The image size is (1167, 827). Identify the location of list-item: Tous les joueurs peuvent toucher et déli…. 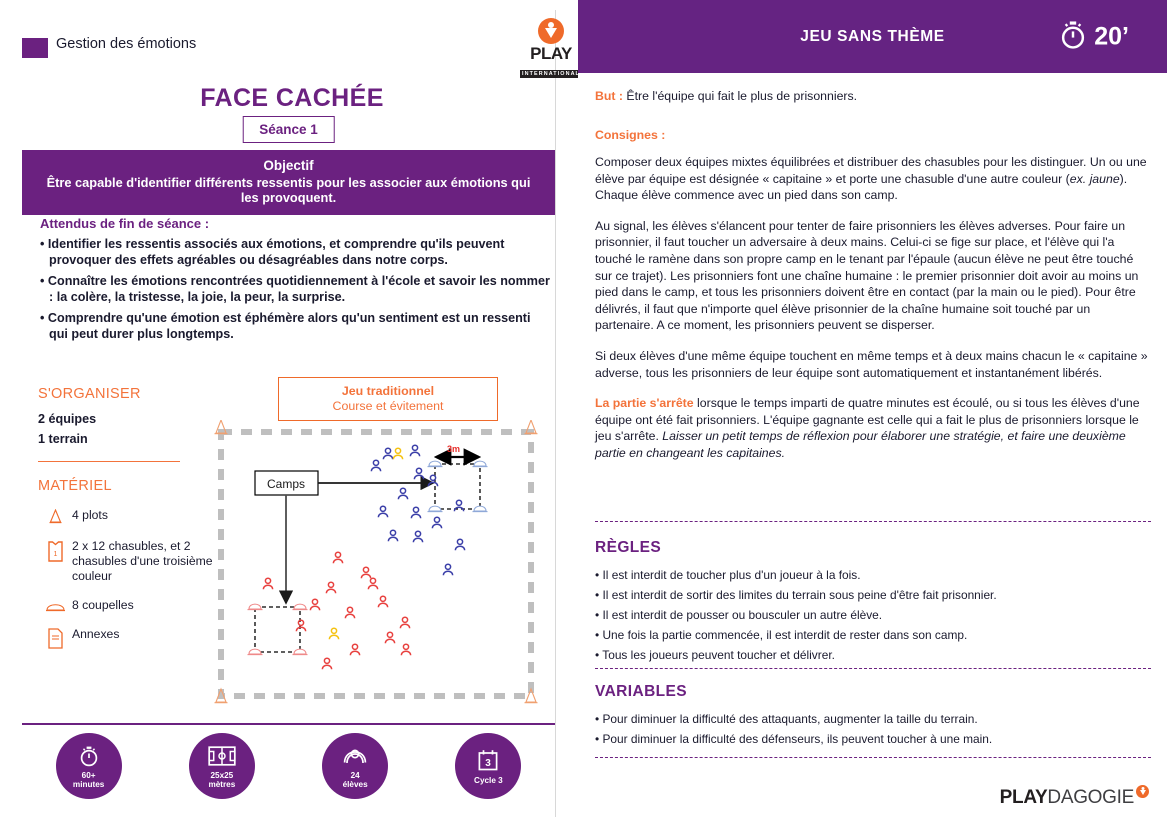
(873, 655).